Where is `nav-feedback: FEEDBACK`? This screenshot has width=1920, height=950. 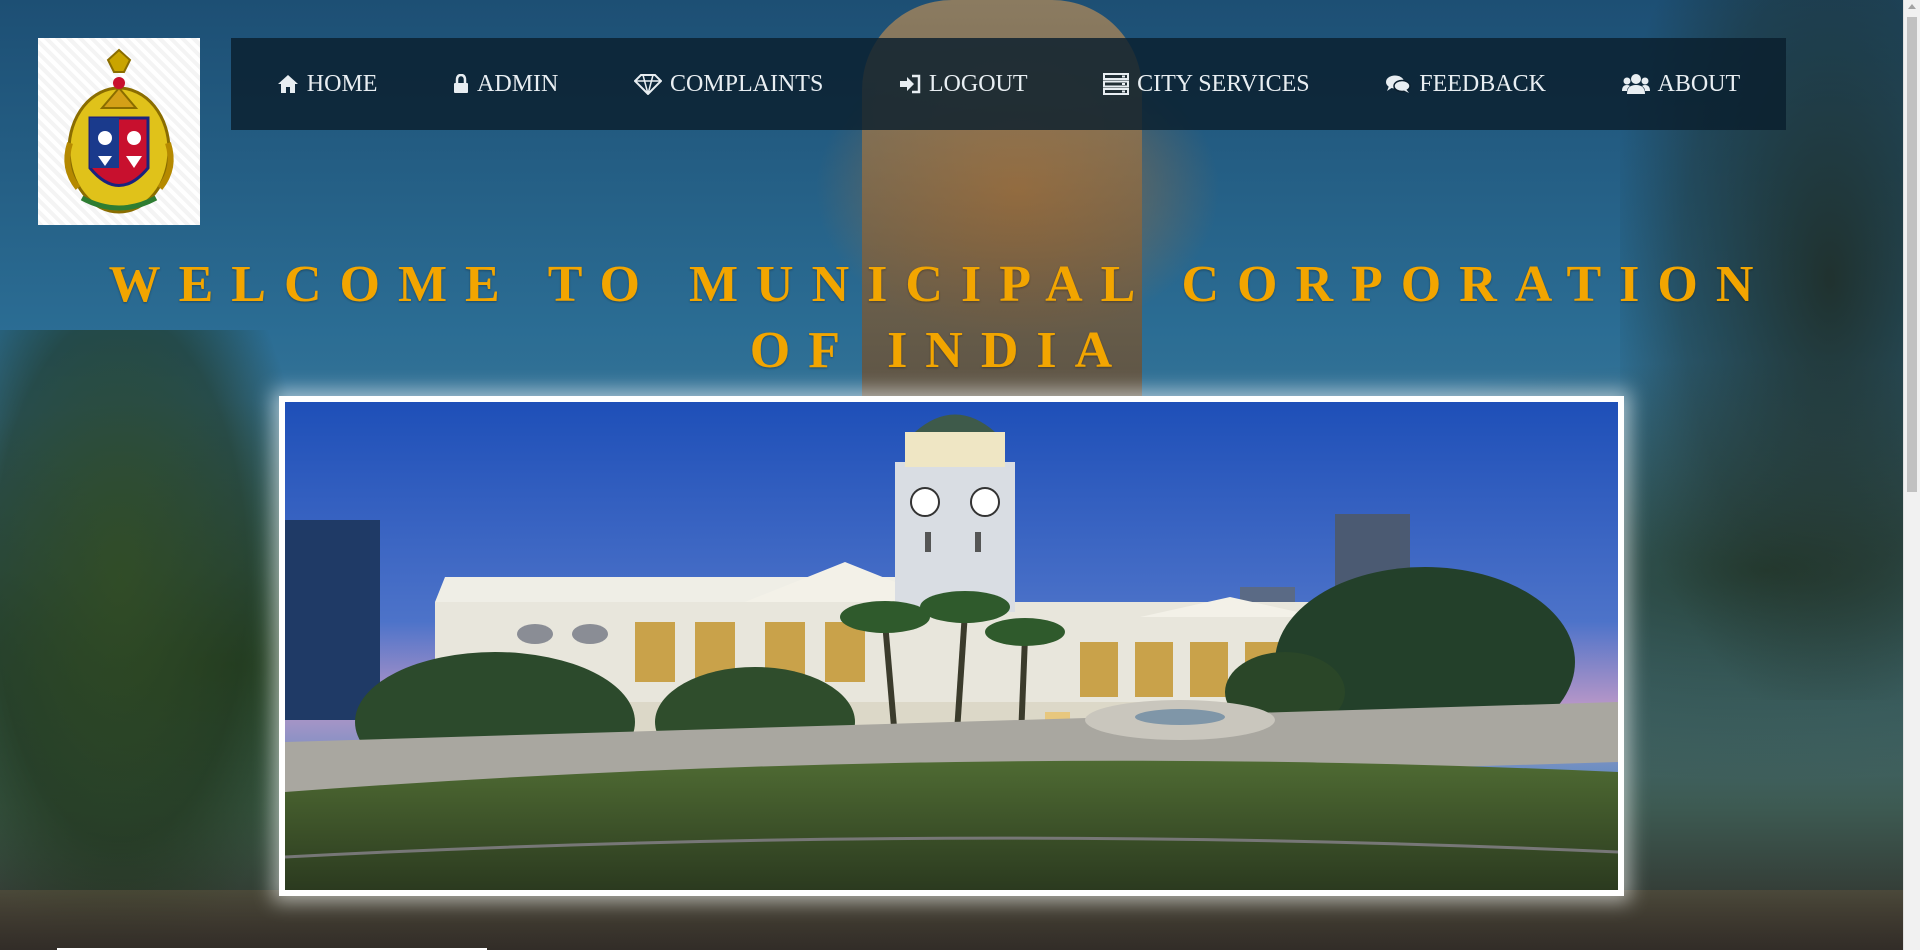
nav-feedback: FEEDBACK is located at coordinates (1465, 84).